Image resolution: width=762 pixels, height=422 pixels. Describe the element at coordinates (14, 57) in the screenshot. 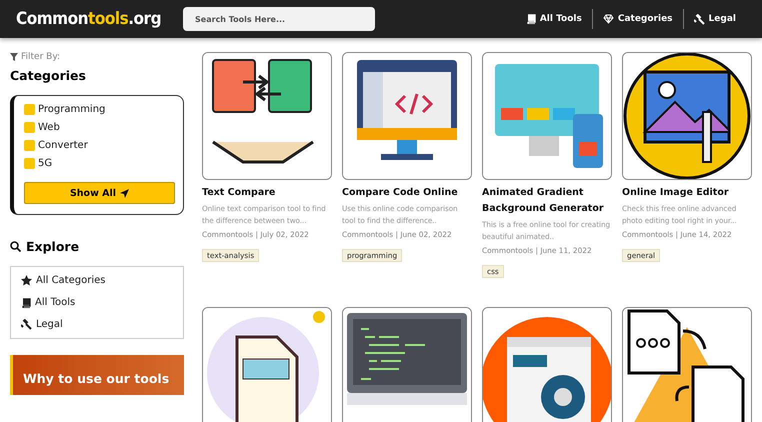

I see `filter-icon` at that location.